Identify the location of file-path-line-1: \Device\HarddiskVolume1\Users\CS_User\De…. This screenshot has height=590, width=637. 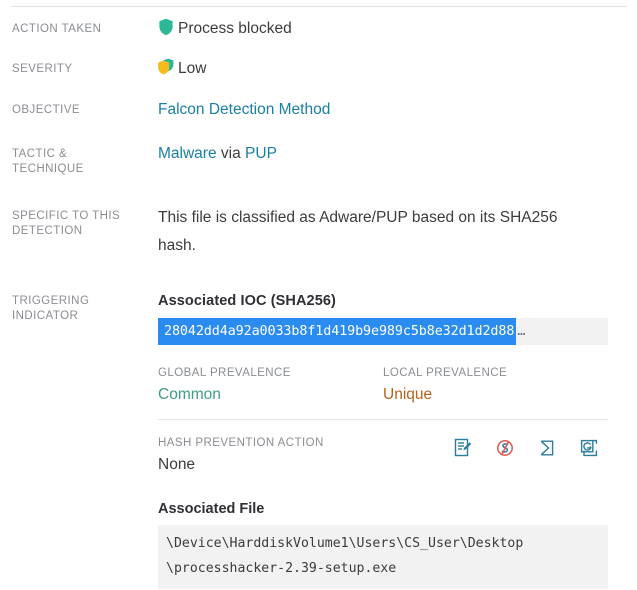
(345, 543).